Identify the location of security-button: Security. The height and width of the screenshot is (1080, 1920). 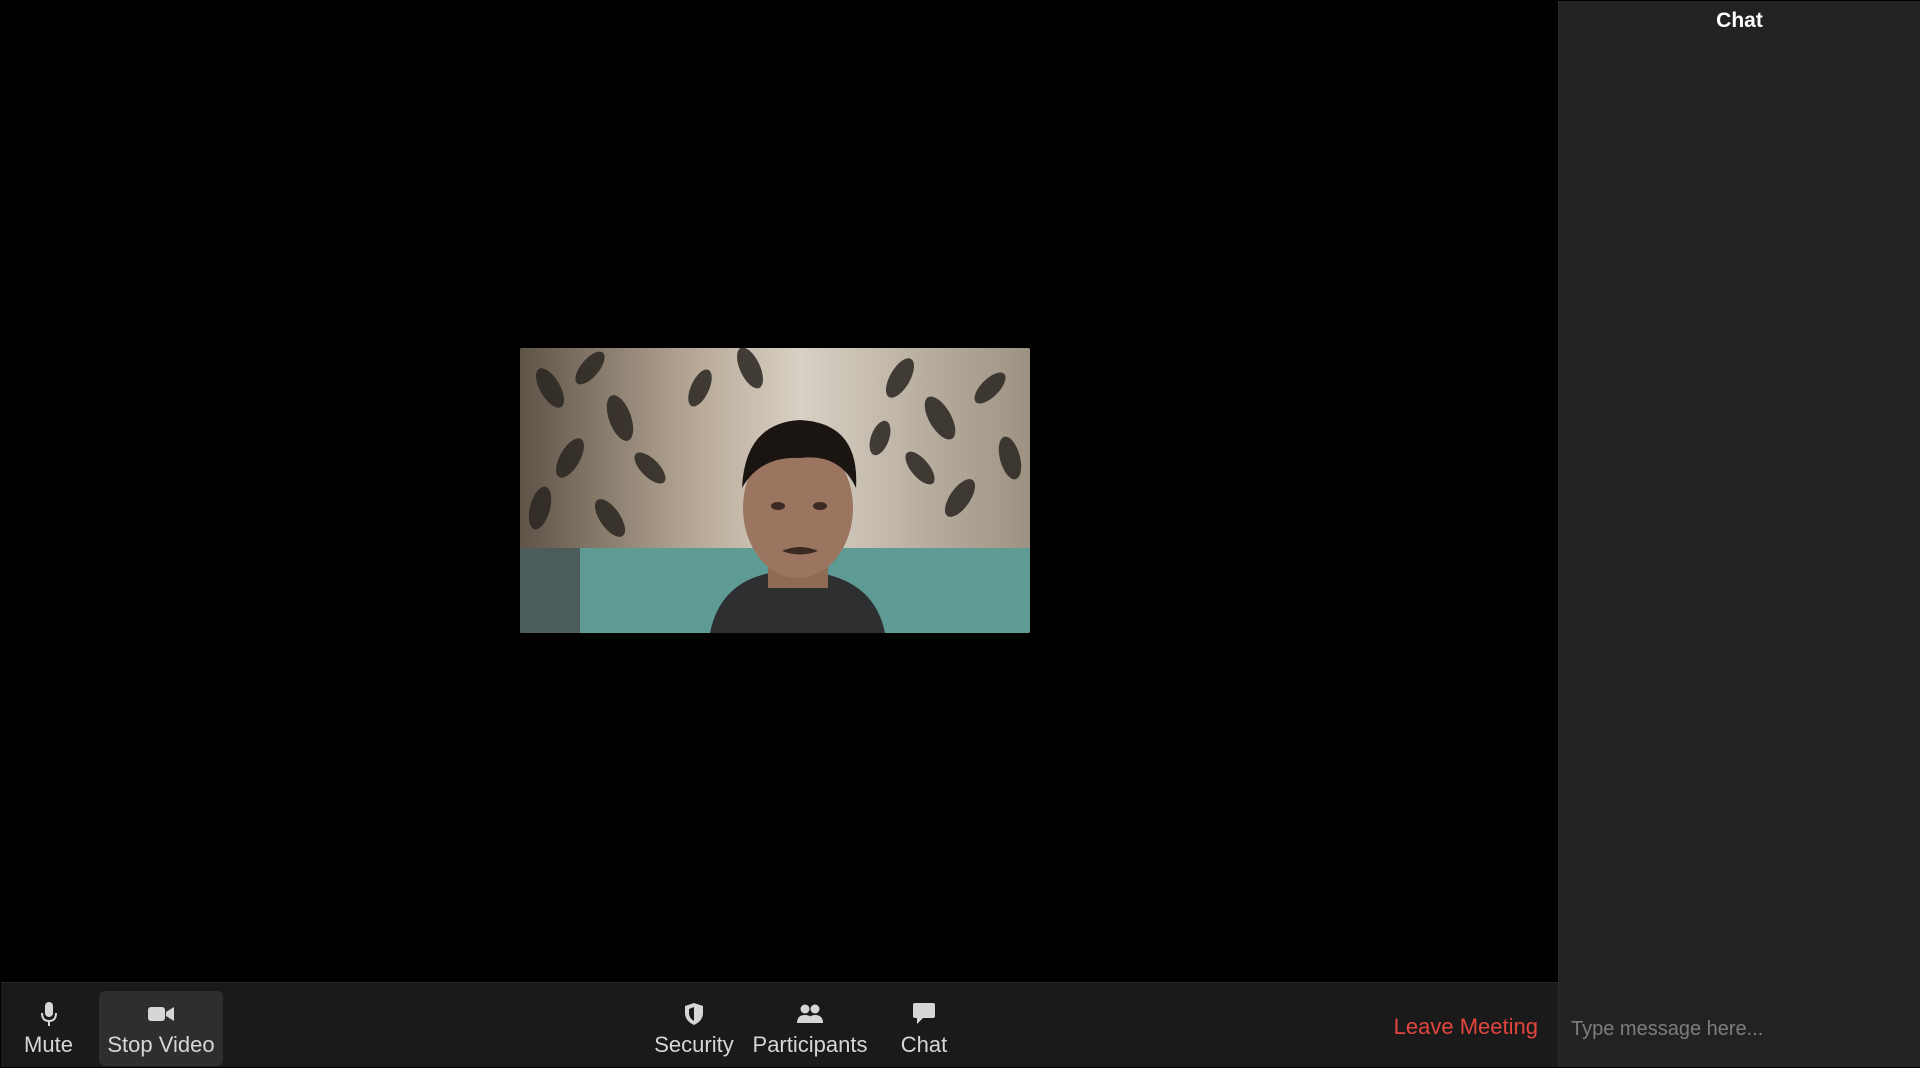
(694, 1028).